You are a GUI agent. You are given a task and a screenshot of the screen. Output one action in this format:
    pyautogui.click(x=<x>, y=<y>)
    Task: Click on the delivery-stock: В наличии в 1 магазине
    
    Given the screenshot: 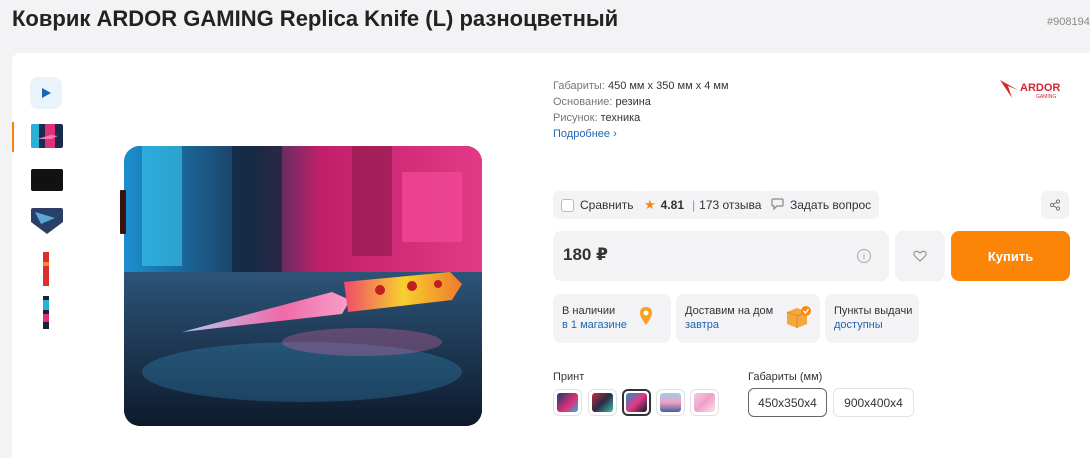 What is the action you would take?
    pyautogui.click(x=612, y=318)
    